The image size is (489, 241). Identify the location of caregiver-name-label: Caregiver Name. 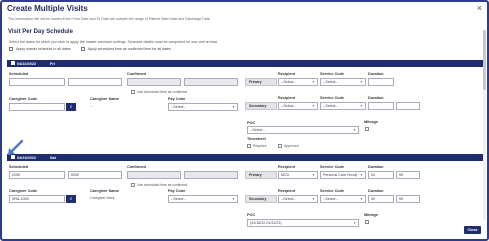
(104, 99).